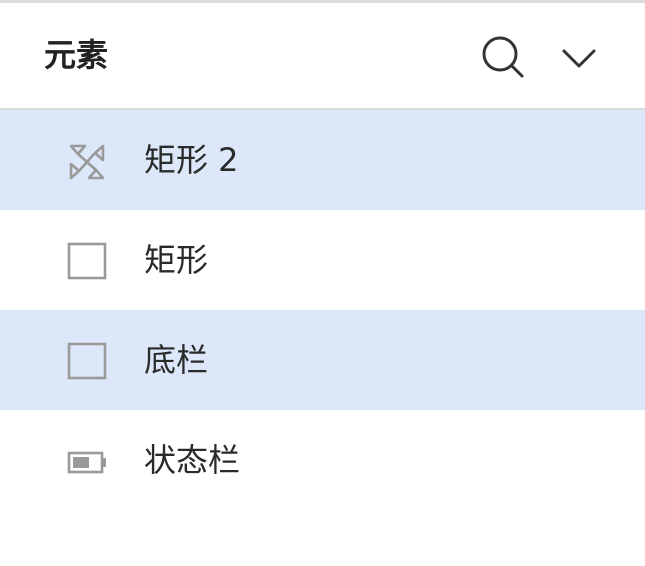  Describe the element at coordinates (191, 160) in the screenshot. I see `layer-label: 矩形 2` at that location.